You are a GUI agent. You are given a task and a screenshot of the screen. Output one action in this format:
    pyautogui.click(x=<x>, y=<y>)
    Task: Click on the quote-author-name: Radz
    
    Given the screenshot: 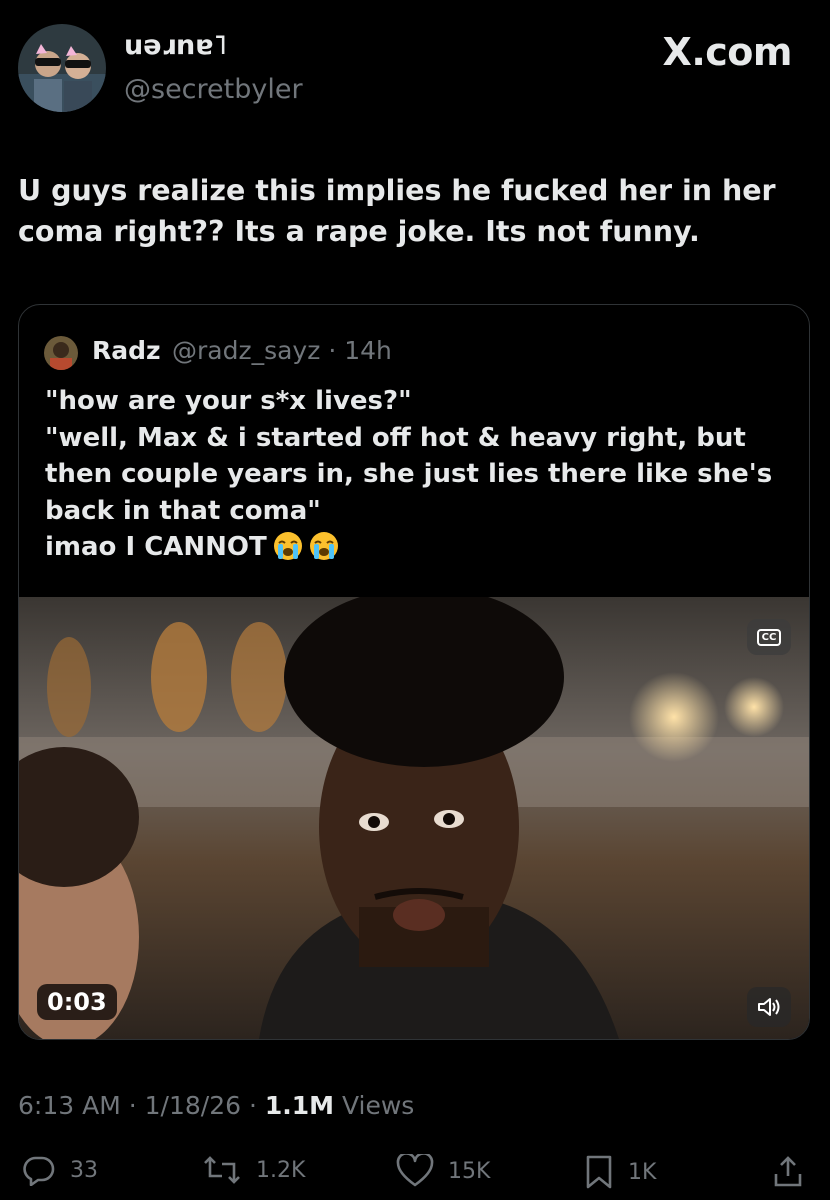 What is the action you would take?
    pyautogui.click(x=126, y=350)
    